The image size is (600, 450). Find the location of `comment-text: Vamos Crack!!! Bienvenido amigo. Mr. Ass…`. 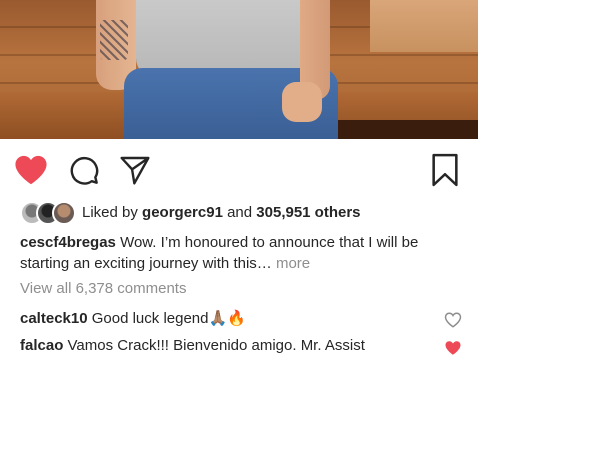

comment-text: Vamos Crack!!! Bienvenido amigo. Mr. Ass… is located at coordinates (216, 345).